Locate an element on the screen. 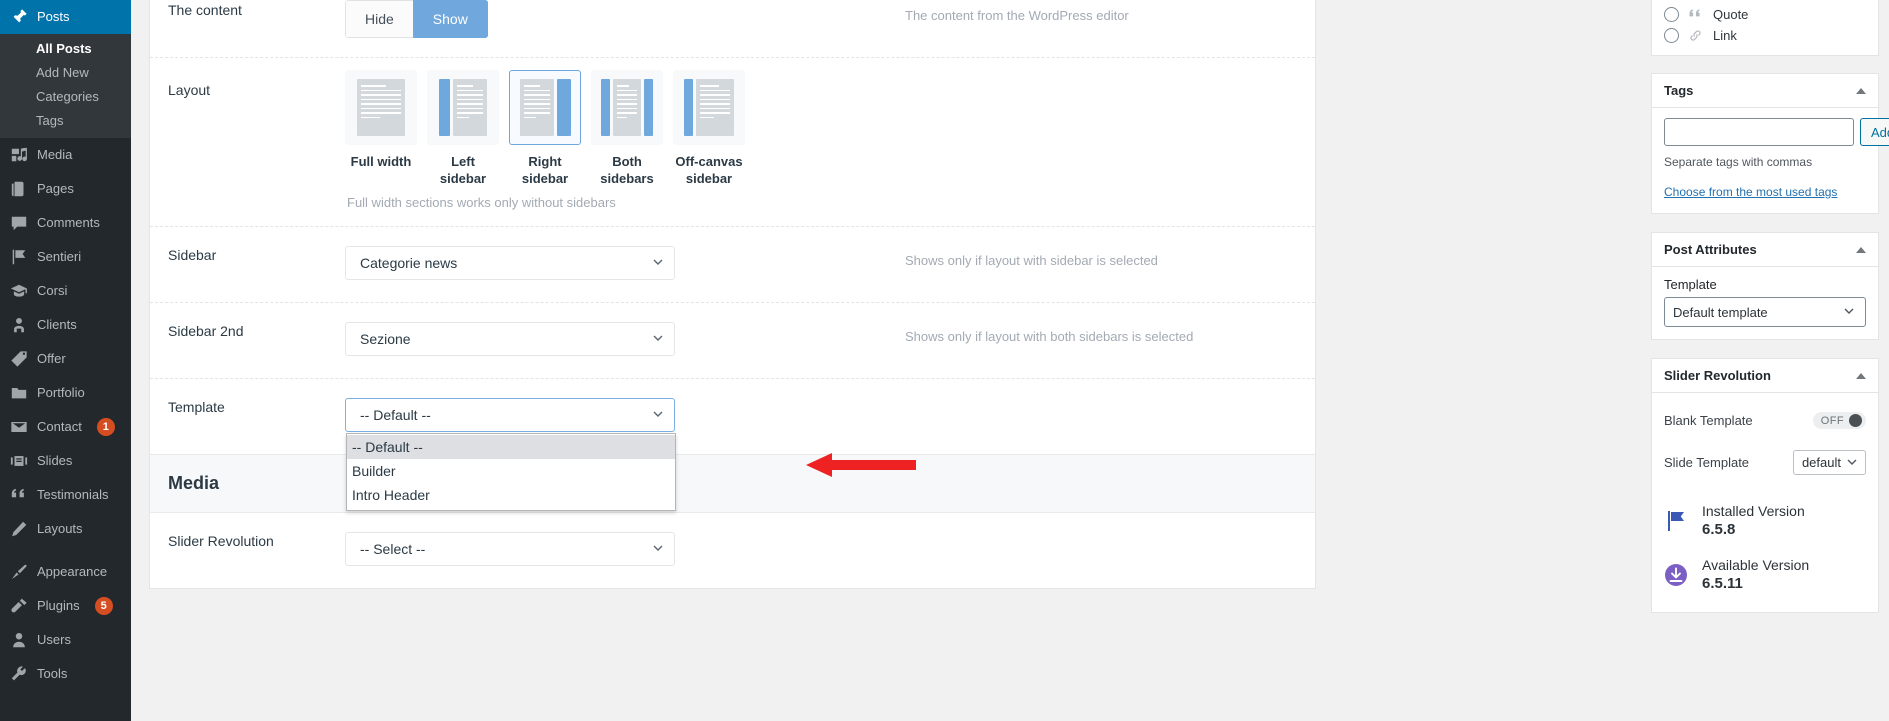  sidebar-item-posts: Posts is located at coordinates (69, 17).